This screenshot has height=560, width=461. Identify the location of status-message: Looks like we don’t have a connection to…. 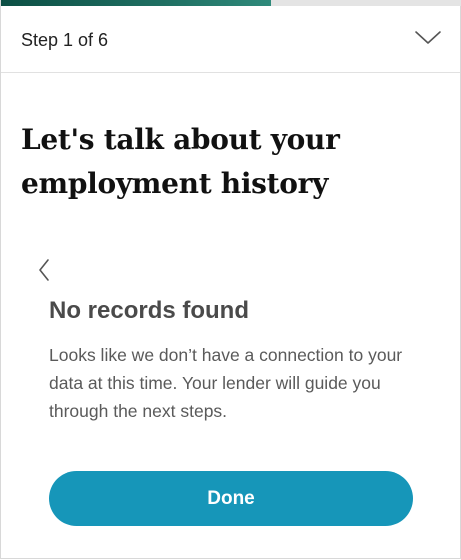
(226, 383).